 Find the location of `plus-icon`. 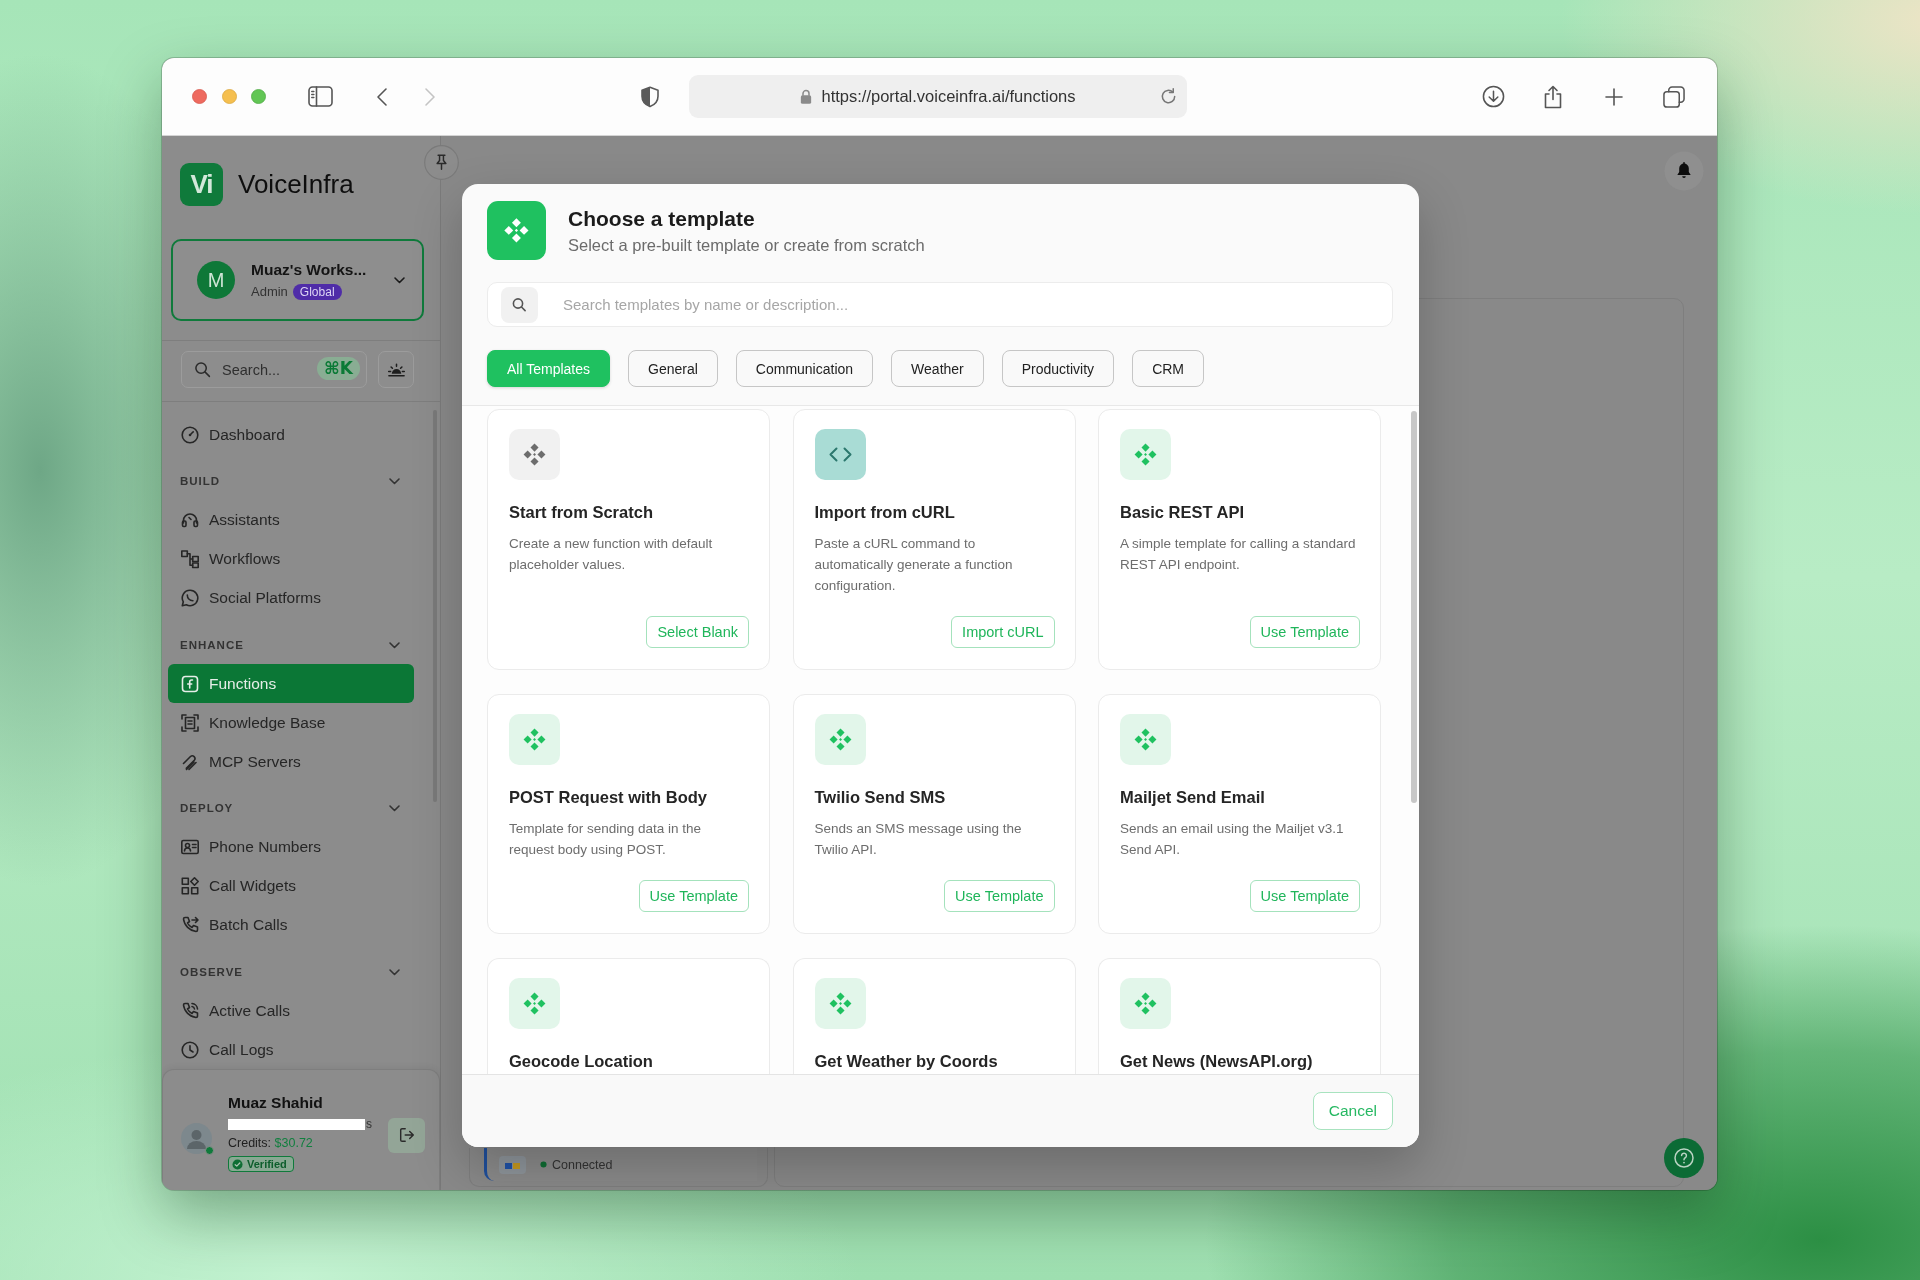

plus-icon is located at coordinates (1614, 96).